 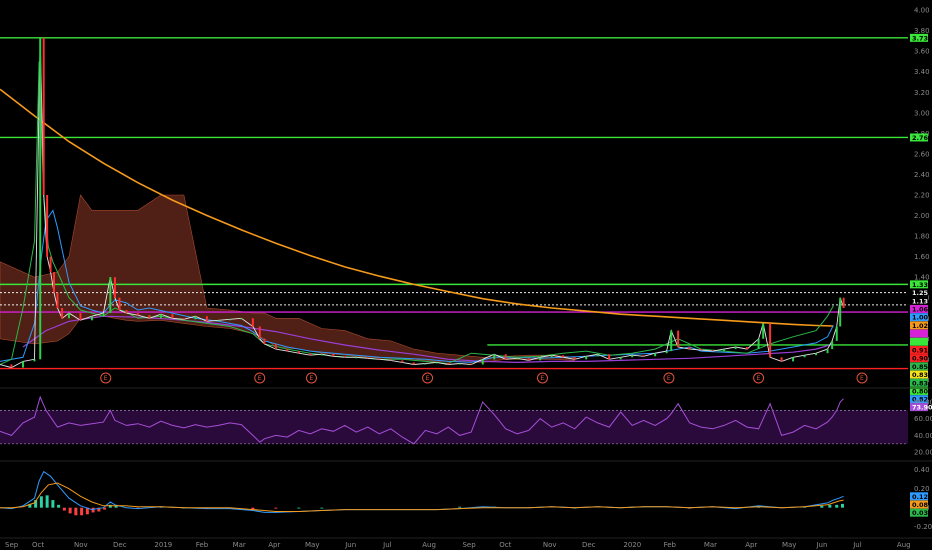 What do you see at coordinates (923, 453) in the screenshot?
I see `rsi-axis-tick: 20.00` at bounding box center [923, 453].